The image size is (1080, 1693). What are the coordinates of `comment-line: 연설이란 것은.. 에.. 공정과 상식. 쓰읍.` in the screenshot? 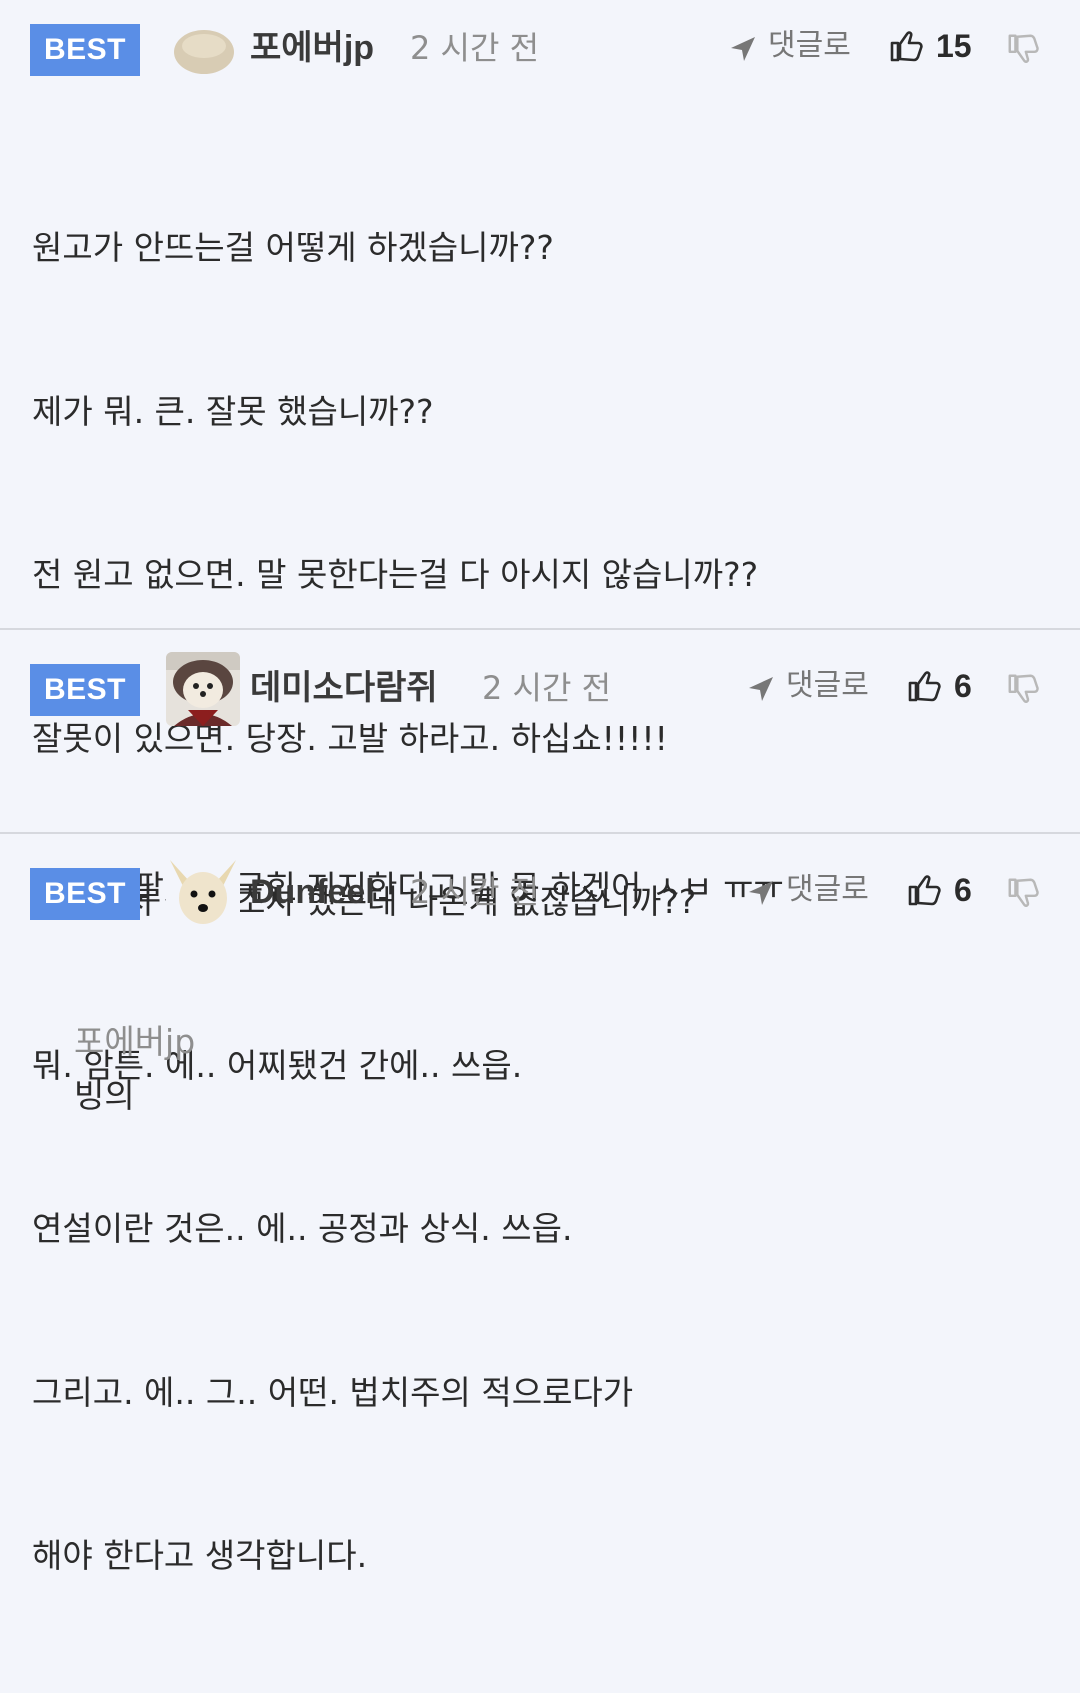 It's located at (302, 1228).